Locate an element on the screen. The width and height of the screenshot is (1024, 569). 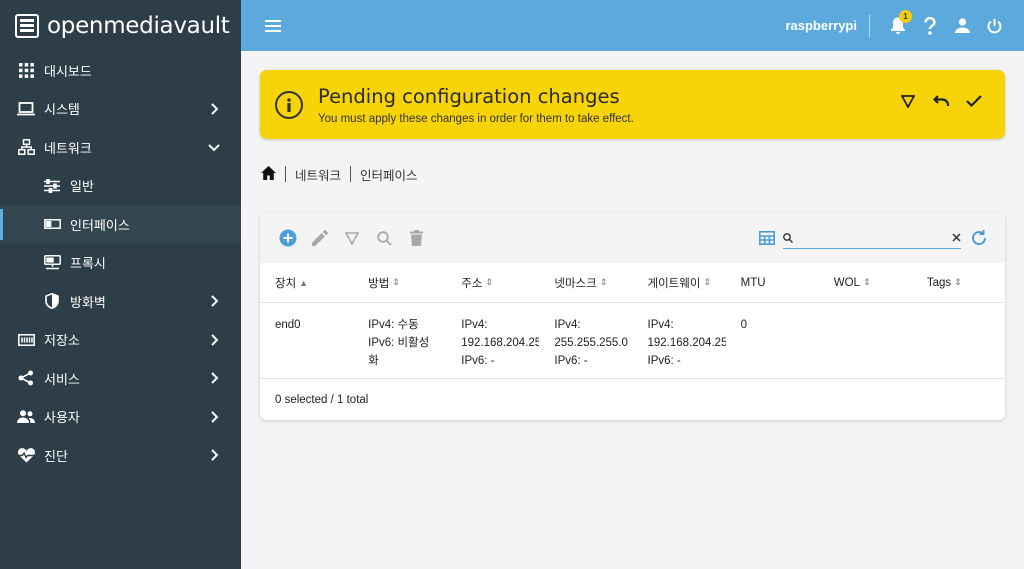
notifications-button: 1 is located at coordinates (899, 23).